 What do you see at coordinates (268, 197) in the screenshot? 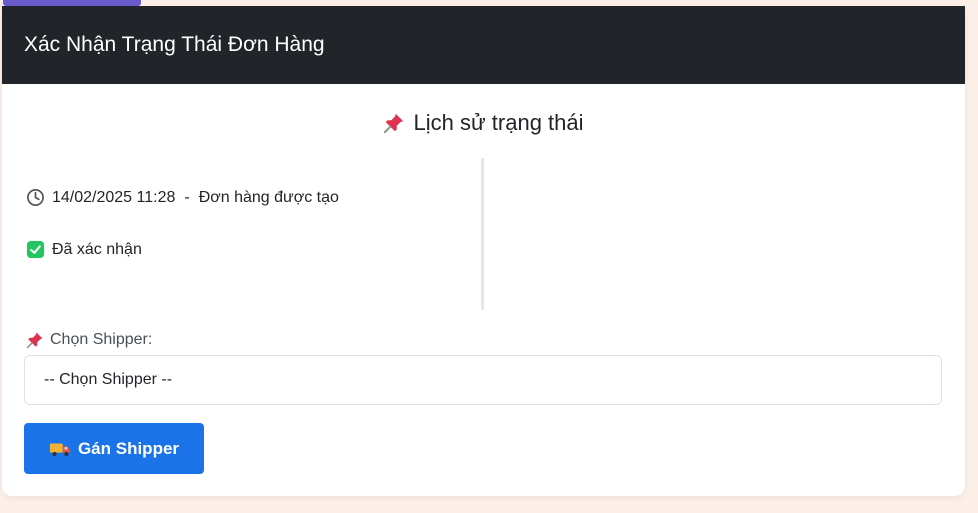
I see `timeline-text: Đơn hàng được tạo` at bounding box center [268, 197].